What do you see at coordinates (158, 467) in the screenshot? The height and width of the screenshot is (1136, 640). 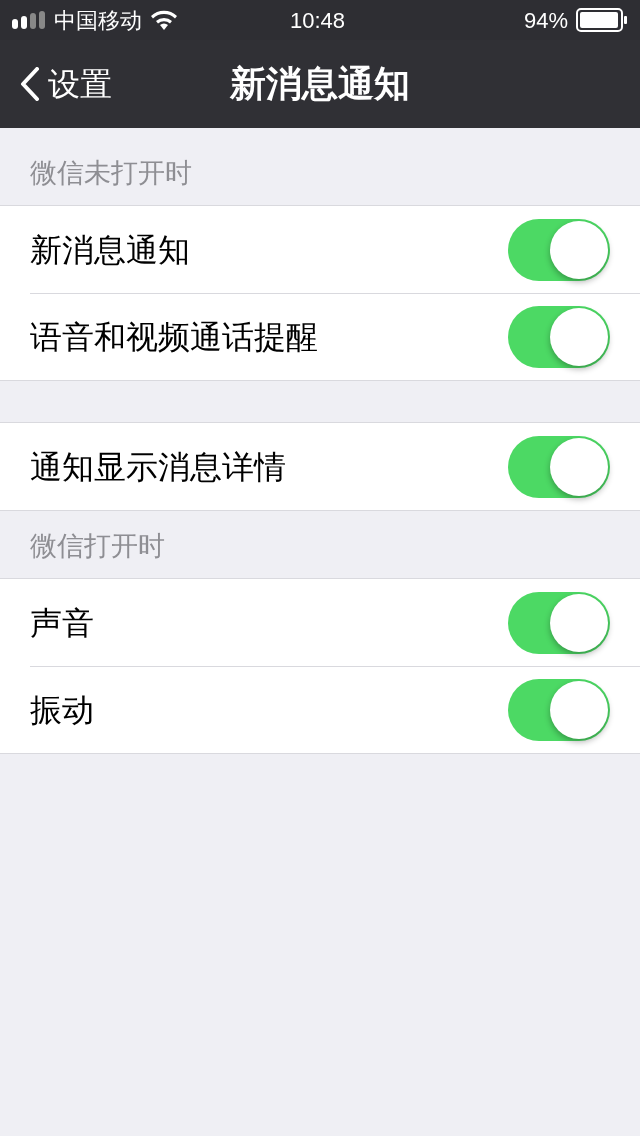 I see `setting-label: 通知显示消息详情` at bounding box center [158, 467].